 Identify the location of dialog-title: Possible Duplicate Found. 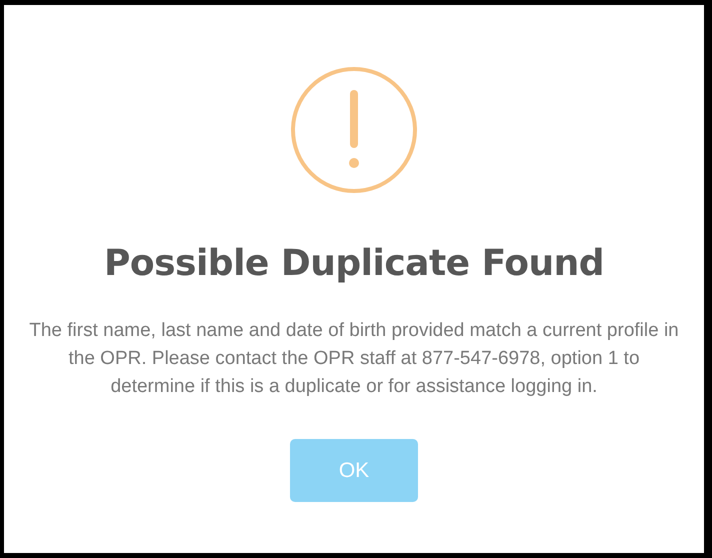
(354, 264).